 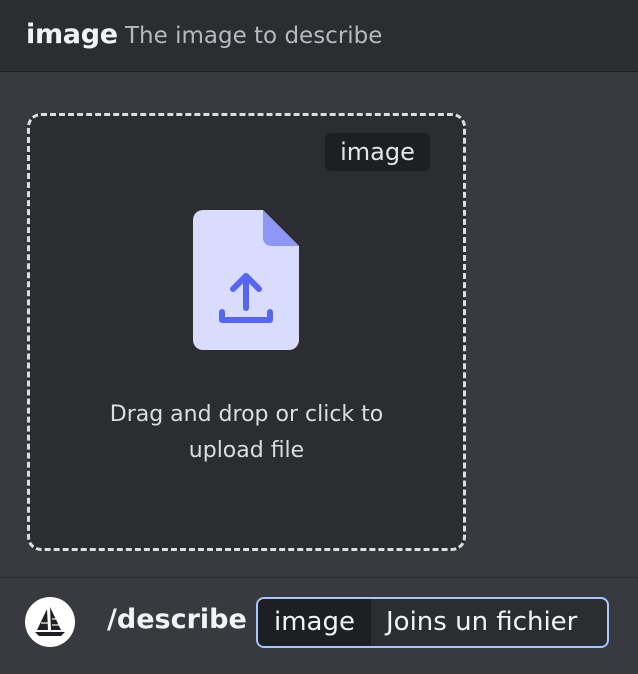 I want to click on dropzone-option-tag: image, so click(x=377, y=152).